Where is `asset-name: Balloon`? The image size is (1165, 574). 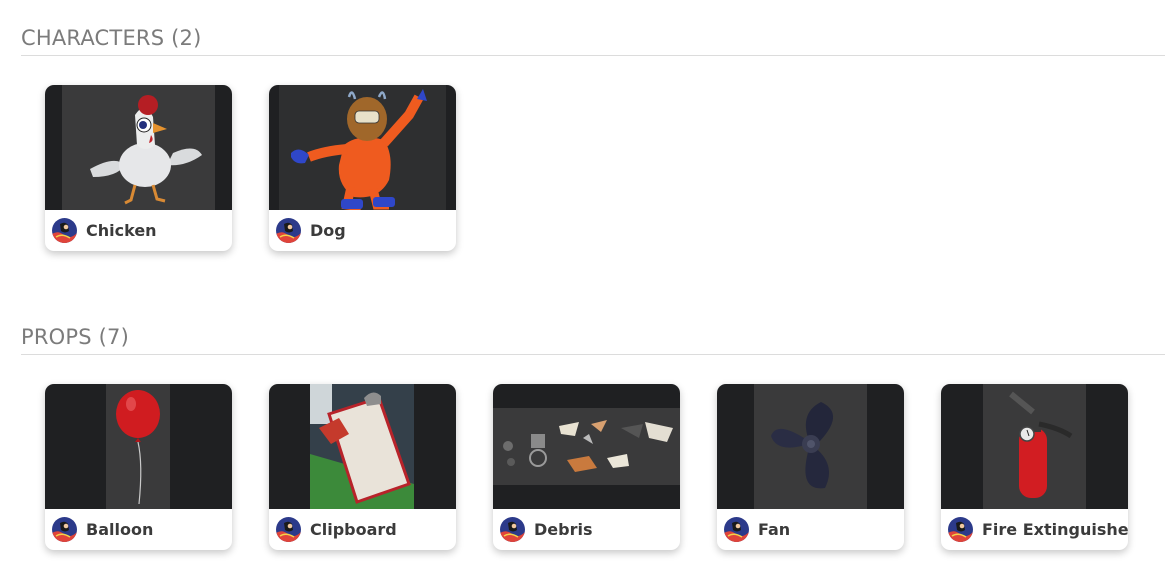
asset-name: Balloon is located at coordinates (120, 529).